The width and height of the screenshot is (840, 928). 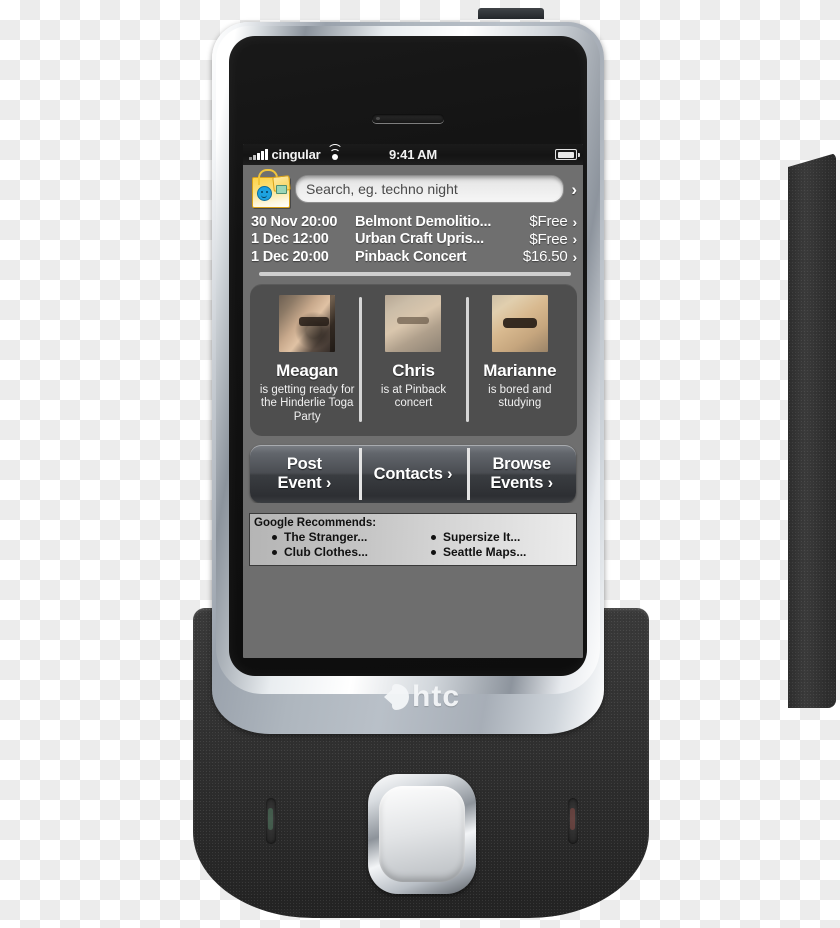 What do you see at coordinates (520, 370) in the screenshot?
I see `friend-name: Marianne` at bounding box center [520, 370].